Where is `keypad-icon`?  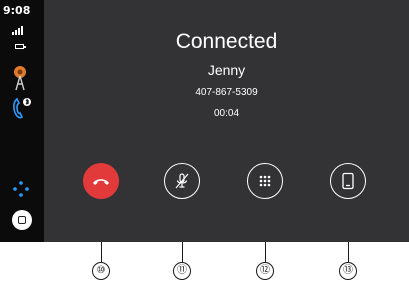
keypad-icon is located at coordinates (265, 181).